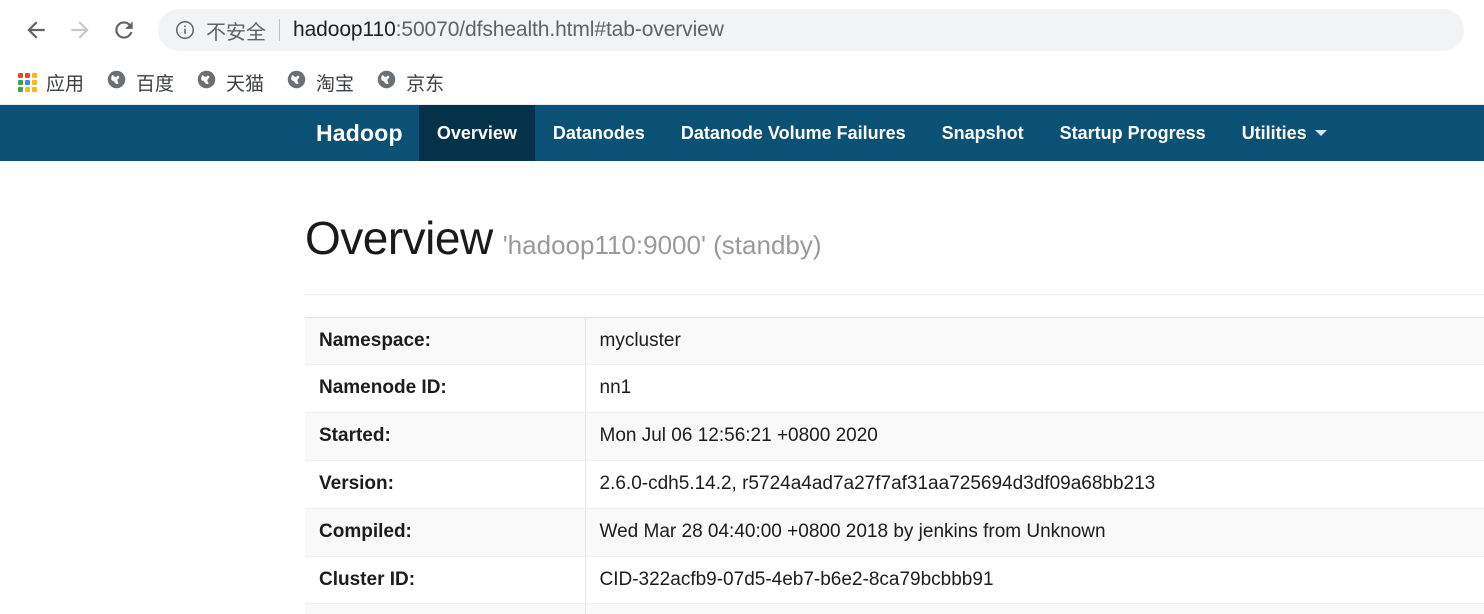  Describe the element at coordinates (983, 133) in the screenshot. I see `nav-link-snapshot: Snapshot` at that location.